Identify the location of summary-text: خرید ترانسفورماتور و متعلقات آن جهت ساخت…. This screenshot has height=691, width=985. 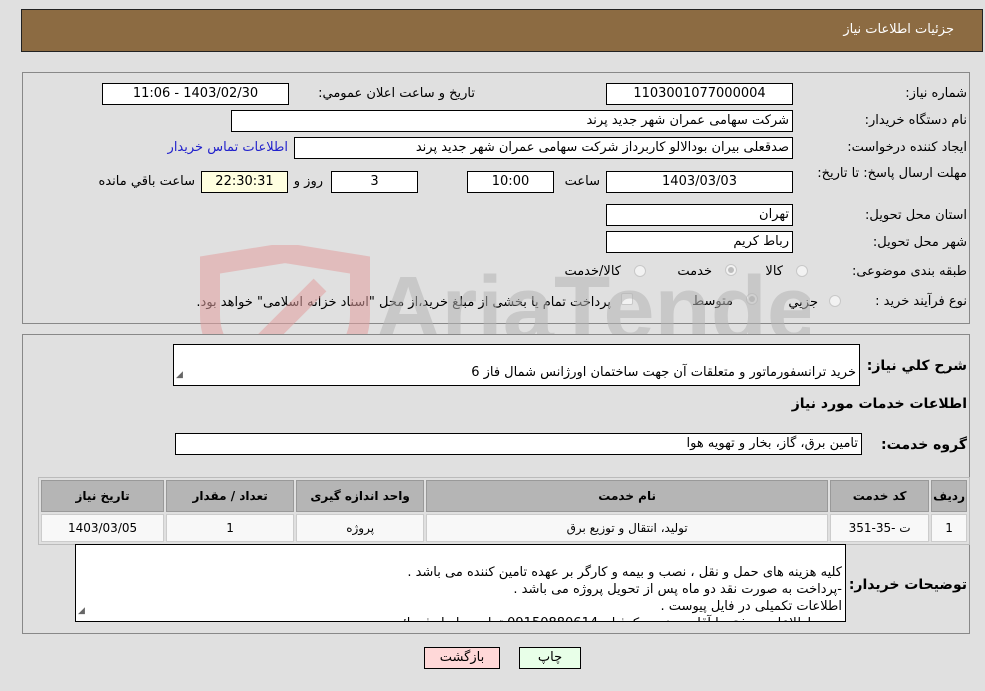
(663, 372).